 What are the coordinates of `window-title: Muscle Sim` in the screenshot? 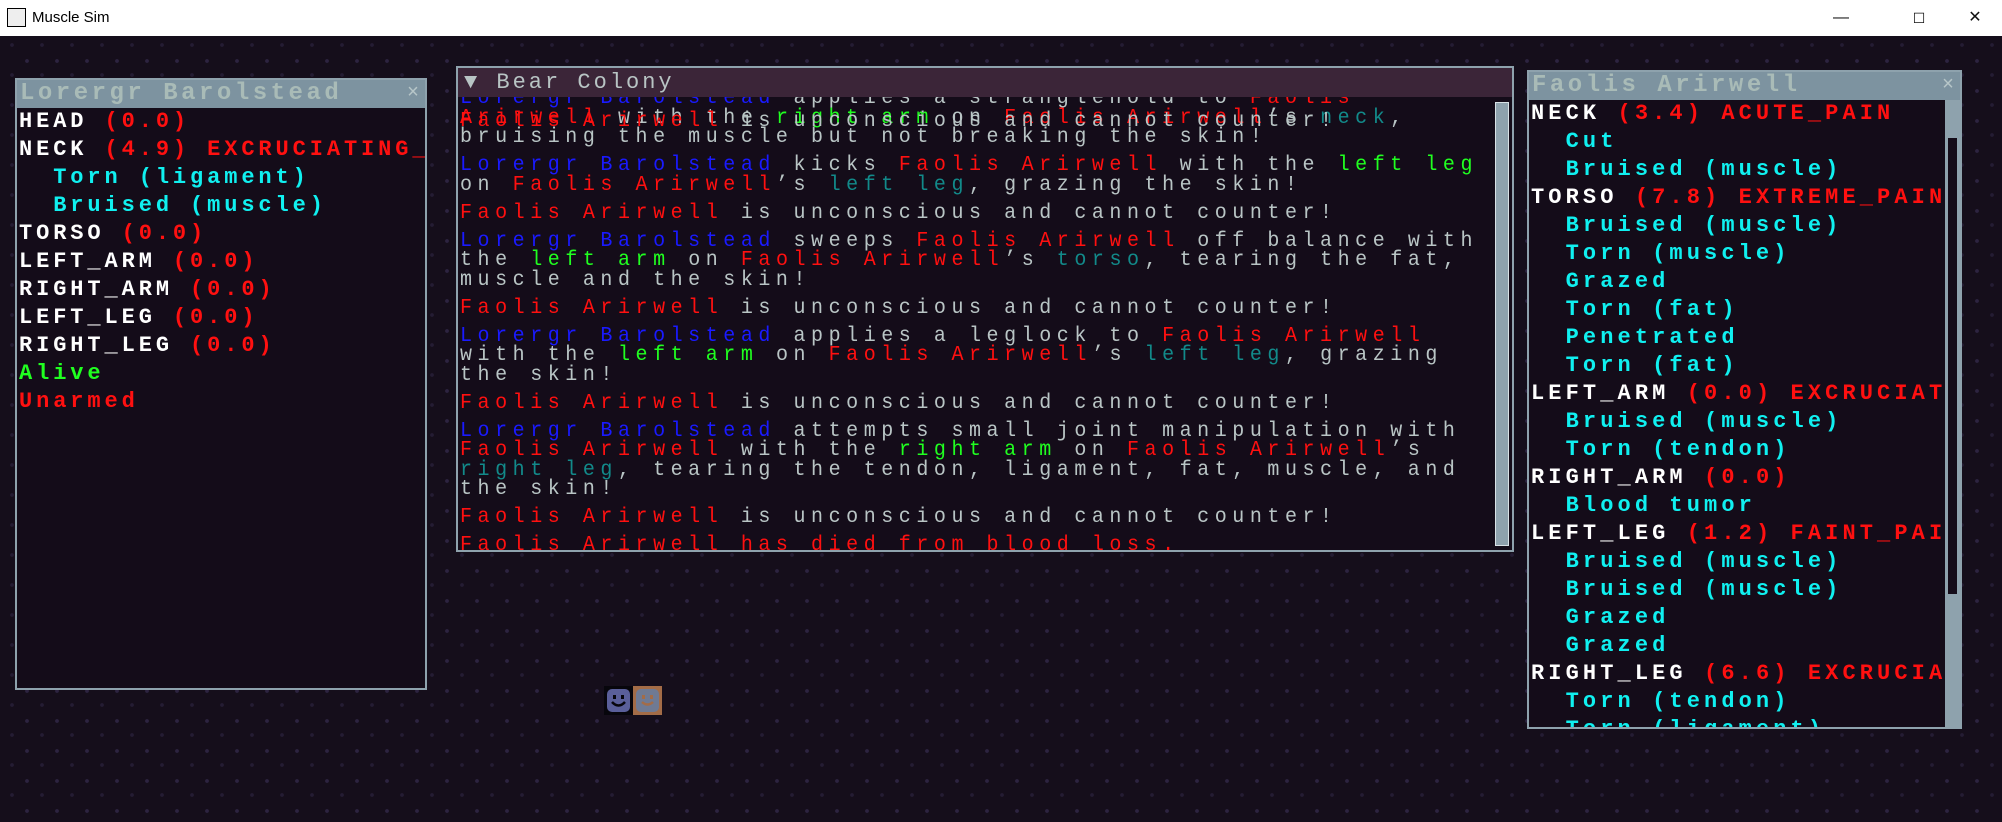 It's located at (71, 17).